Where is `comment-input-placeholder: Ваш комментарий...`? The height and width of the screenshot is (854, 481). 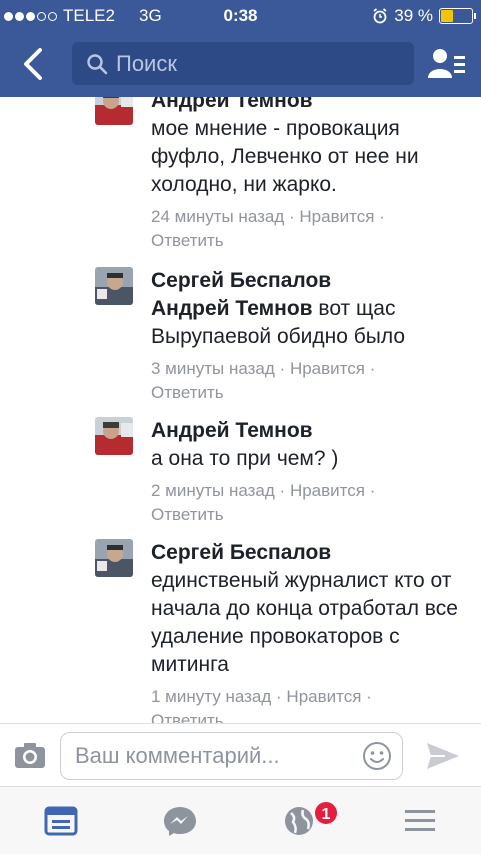
comment-input-placeholder: Ваш комментарий... is located at coordinates (177, 755).